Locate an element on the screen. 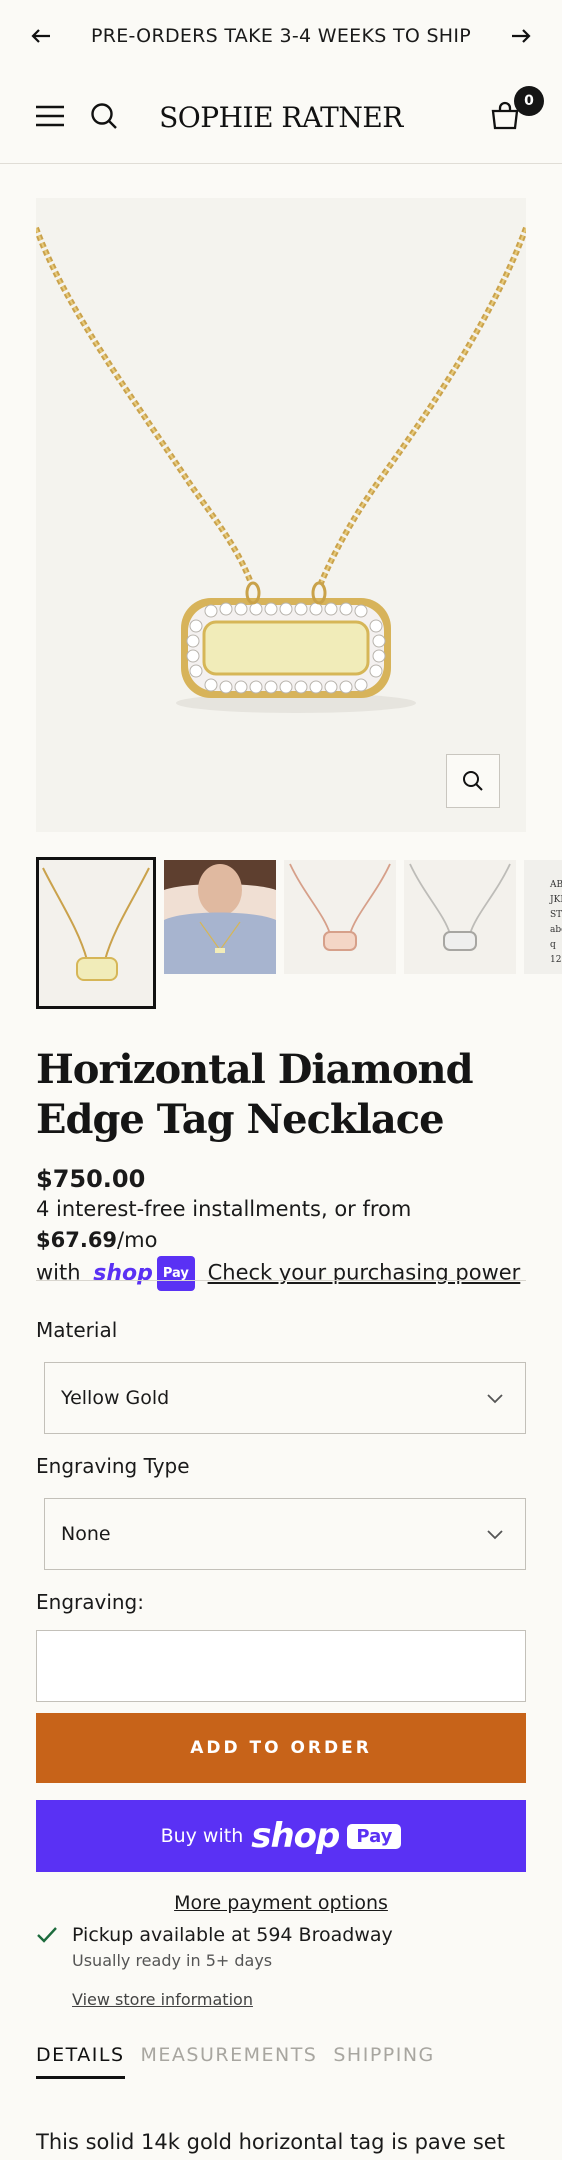 The width and height of the screenshot is (562, 2160). view-store-info-link: View store information is located at coordinates (162, 1999).